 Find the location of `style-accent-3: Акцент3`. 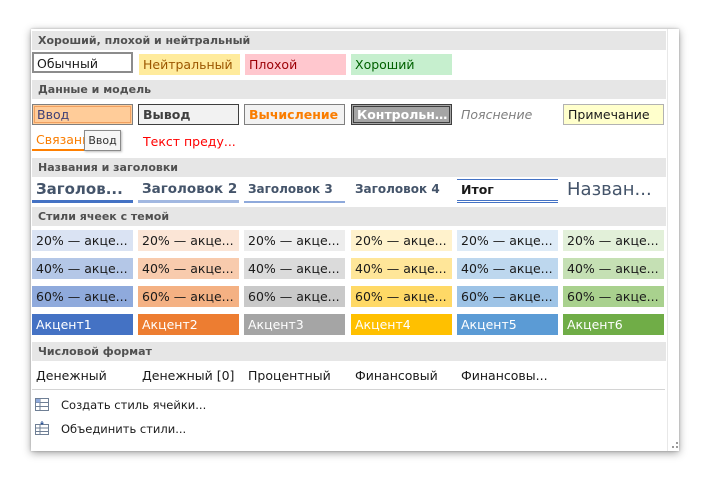

style-accent-3: Акцент3 is located at coordinates (294, 324).